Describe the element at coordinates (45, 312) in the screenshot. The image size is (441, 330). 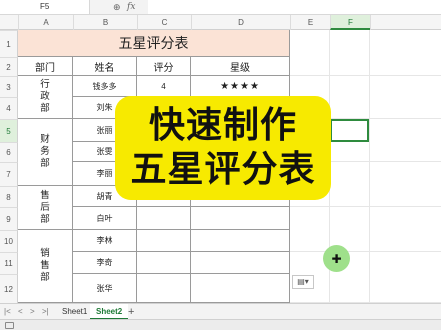
I see `last-sheet-icon: >|` at that location.